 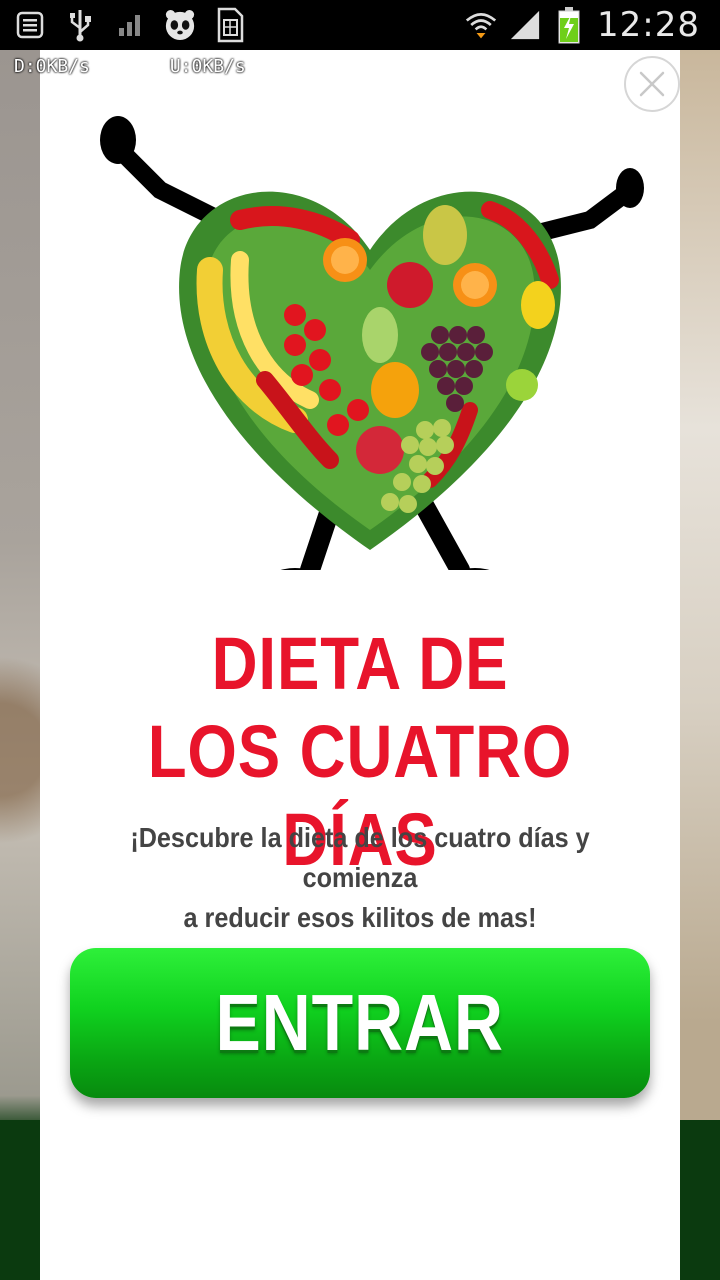 I want to click on upload-speed: U:0KB/s, so click(x=207, y=66).